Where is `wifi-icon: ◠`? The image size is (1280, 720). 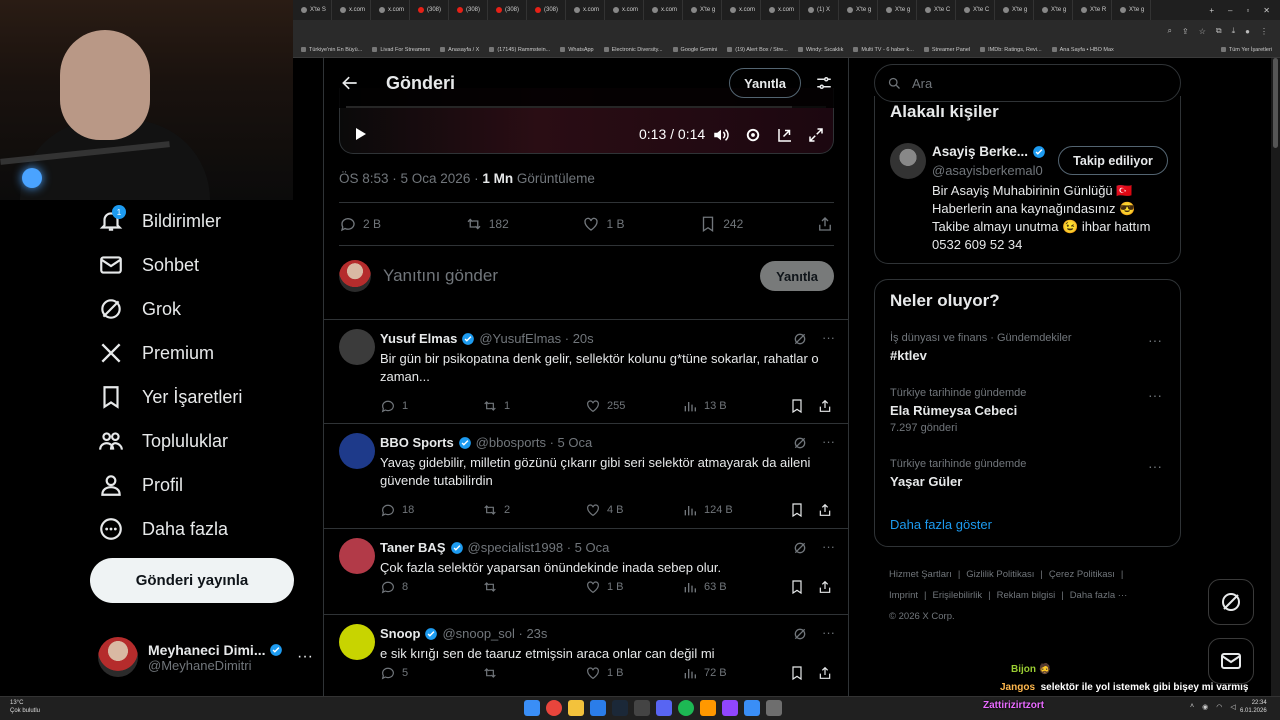
wifi-icon: ◠ is located at coordinates (1219, 707).